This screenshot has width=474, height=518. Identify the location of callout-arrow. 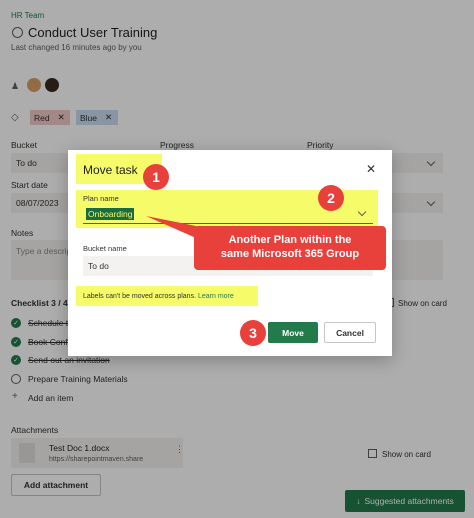
(171, 227).